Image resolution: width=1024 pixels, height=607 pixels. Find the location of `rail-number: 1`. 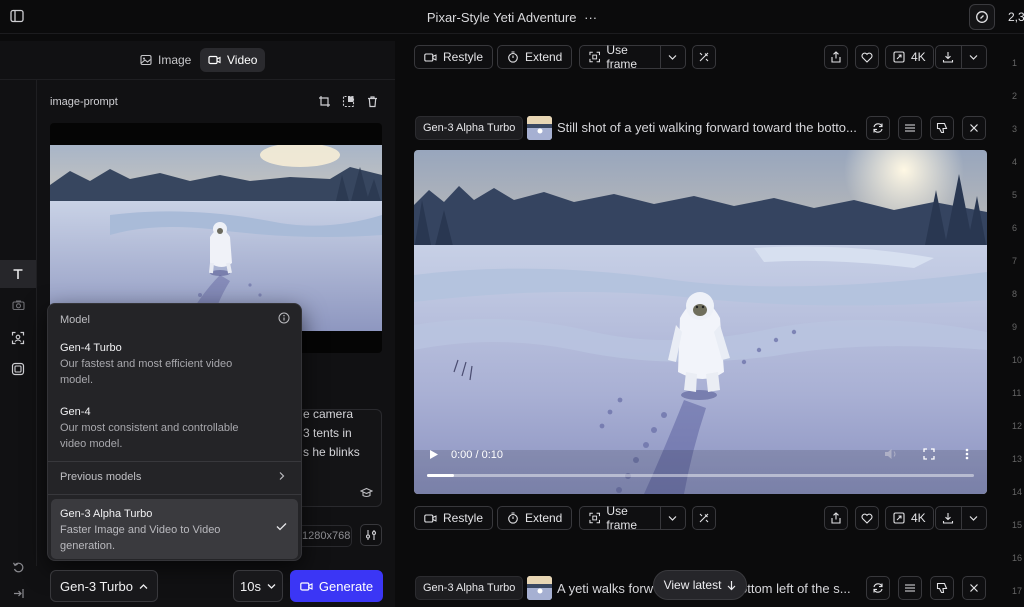

rail-number: 1 is located at coordinates (1015, 63).